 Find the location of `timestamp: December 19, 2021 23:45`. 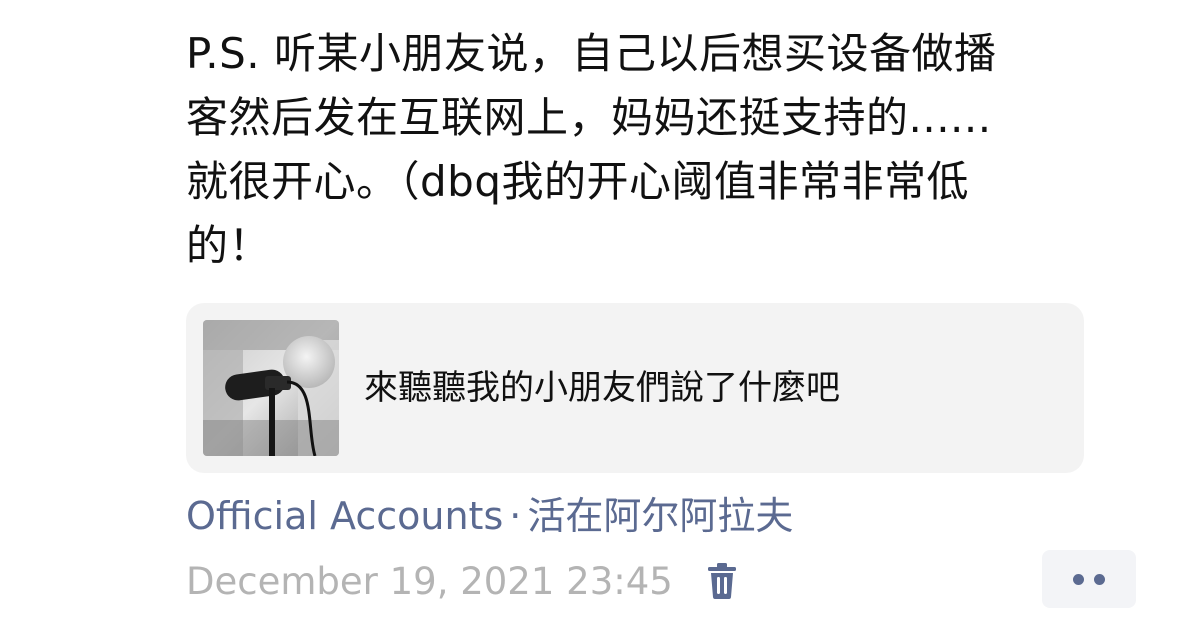

timestamp: December 19, 2021 23:45 is located at coordinates (429, 581).